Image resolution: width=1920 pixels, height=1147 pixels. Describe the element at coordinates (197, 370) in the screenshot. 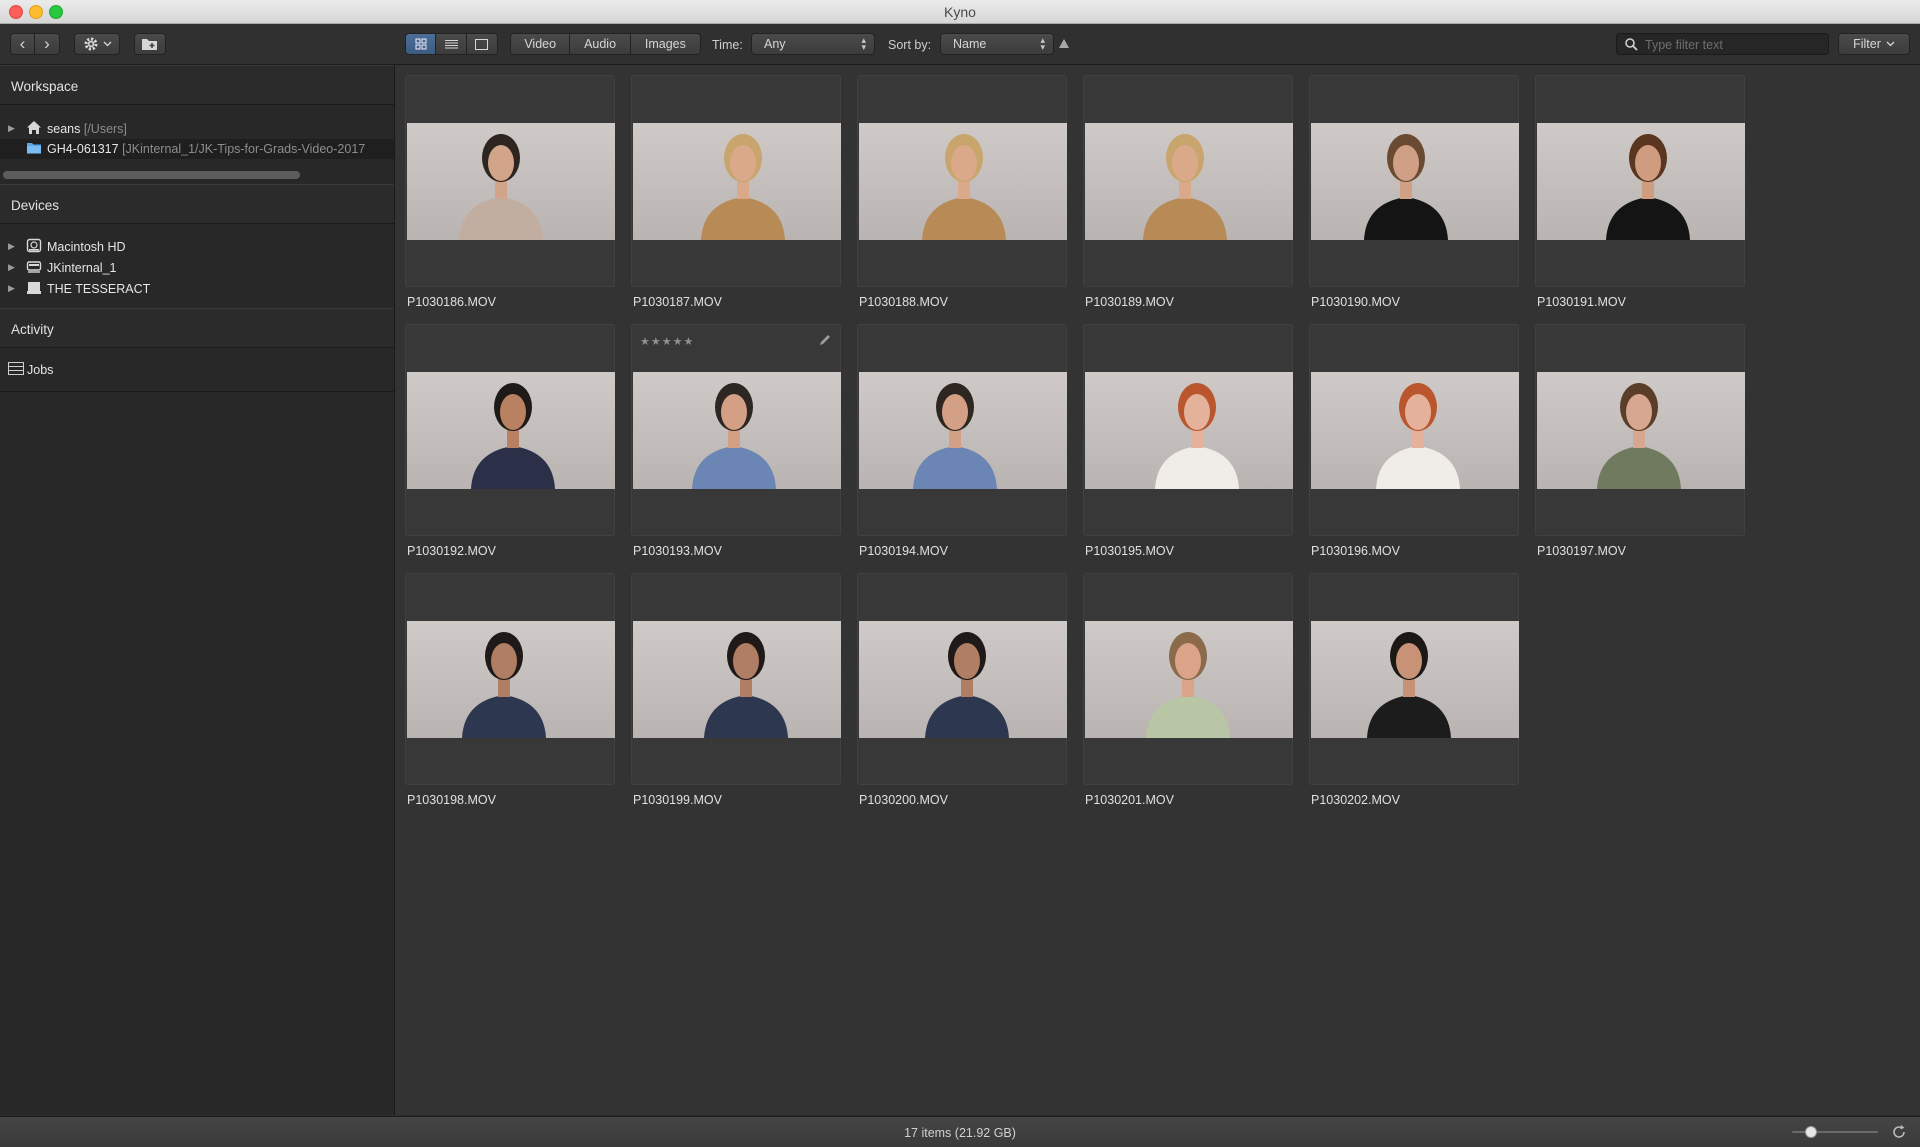

I see `jobs-item: Jobs` at that location.